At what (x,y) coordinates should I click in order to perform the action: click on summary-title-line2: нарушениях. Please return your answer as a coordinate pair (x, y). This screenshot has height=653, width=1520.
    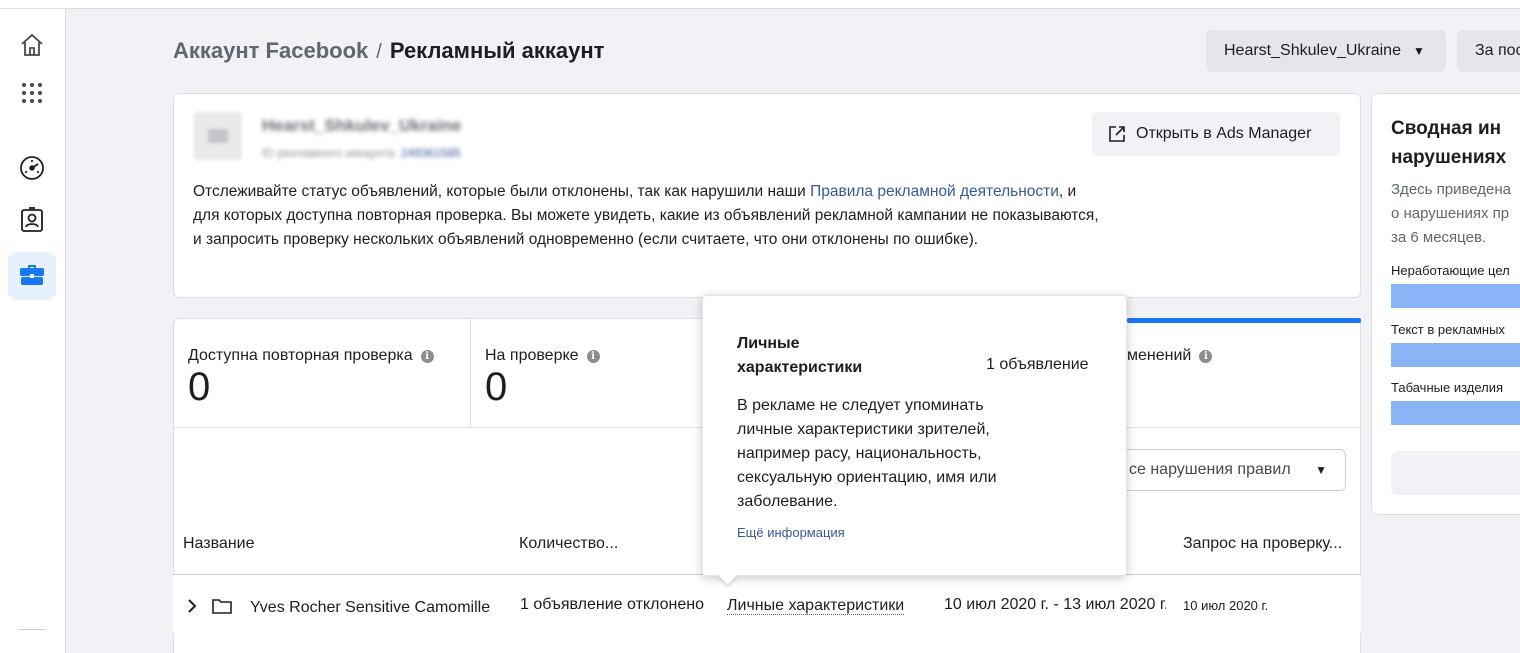
    Looking at the image, I should click on (1449, 157).